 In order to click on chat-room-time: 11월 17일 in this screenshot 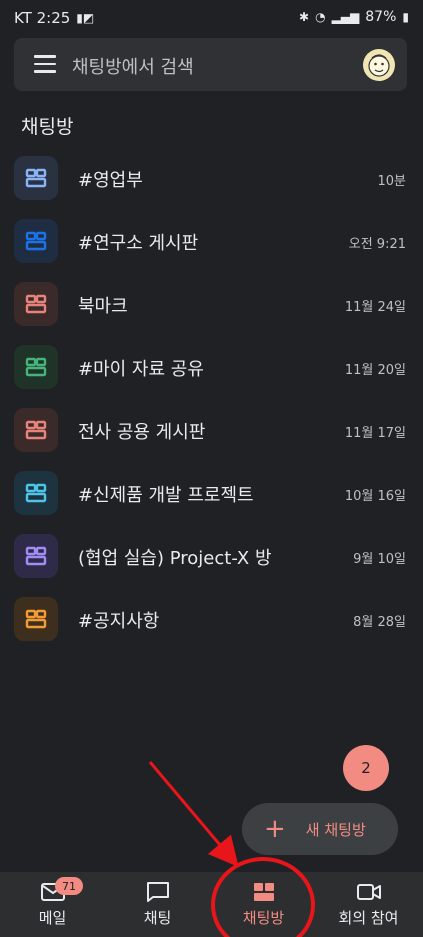, I will do `click(375, 433)`.